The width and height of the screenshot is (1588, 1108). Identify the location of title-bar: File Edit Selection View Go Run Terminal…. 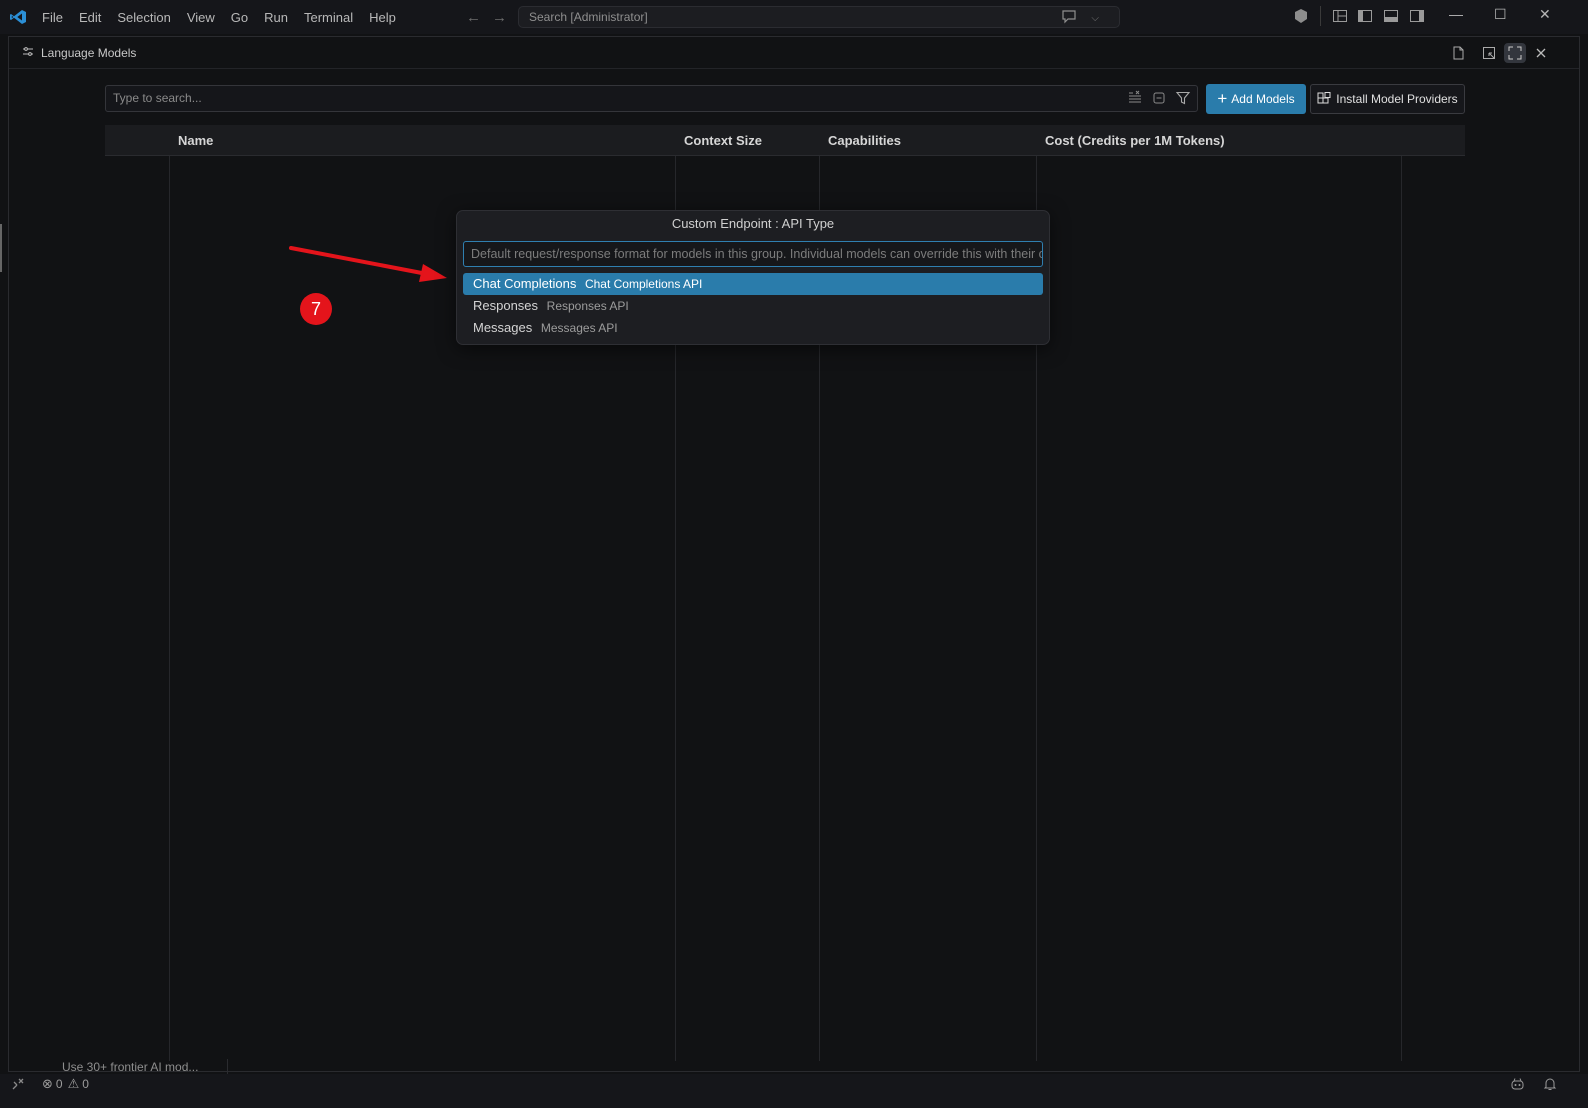
(794, 17).